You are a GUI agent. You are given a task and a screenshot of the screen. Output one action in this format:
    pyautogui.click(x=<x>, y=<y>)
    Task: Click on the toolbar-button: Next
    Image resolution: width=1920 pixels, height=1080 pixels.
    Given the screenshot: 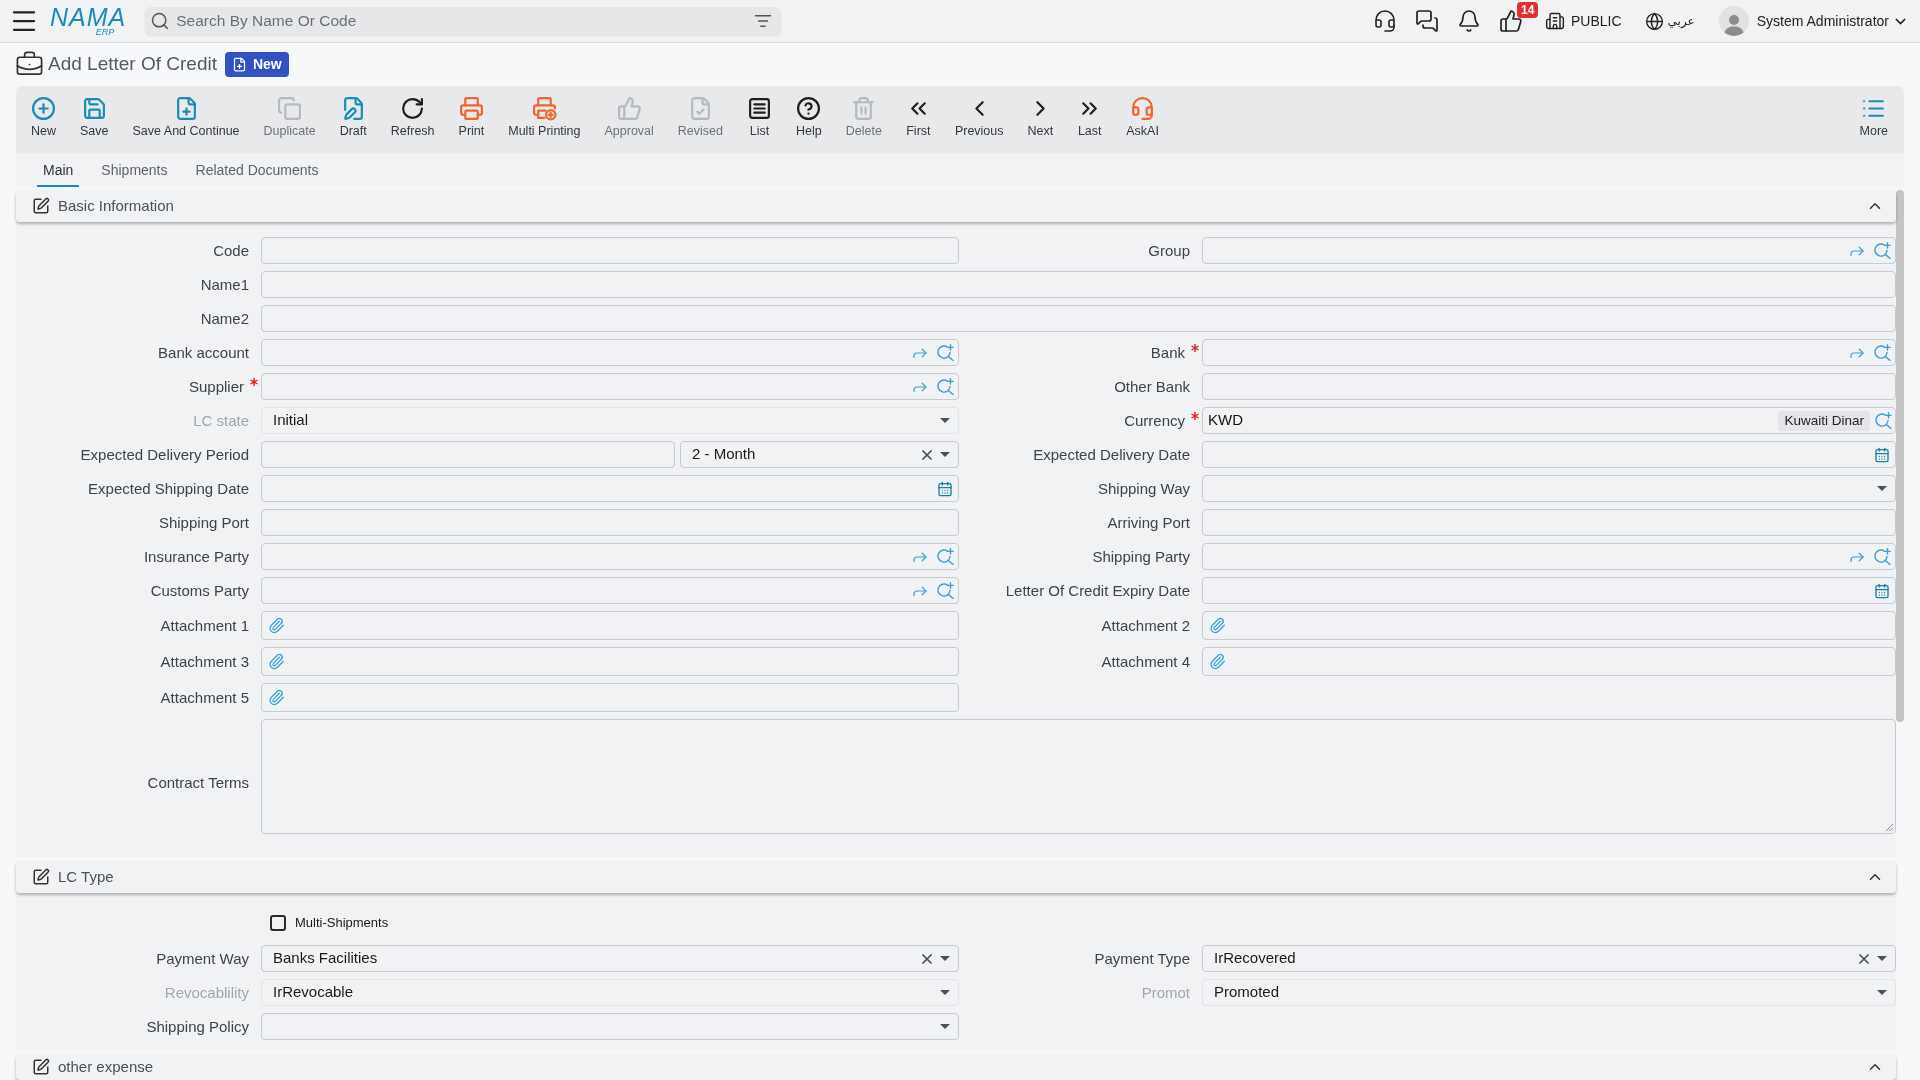 What is the action you would take?
    pyautogui.click(x=1040, y=119)
    